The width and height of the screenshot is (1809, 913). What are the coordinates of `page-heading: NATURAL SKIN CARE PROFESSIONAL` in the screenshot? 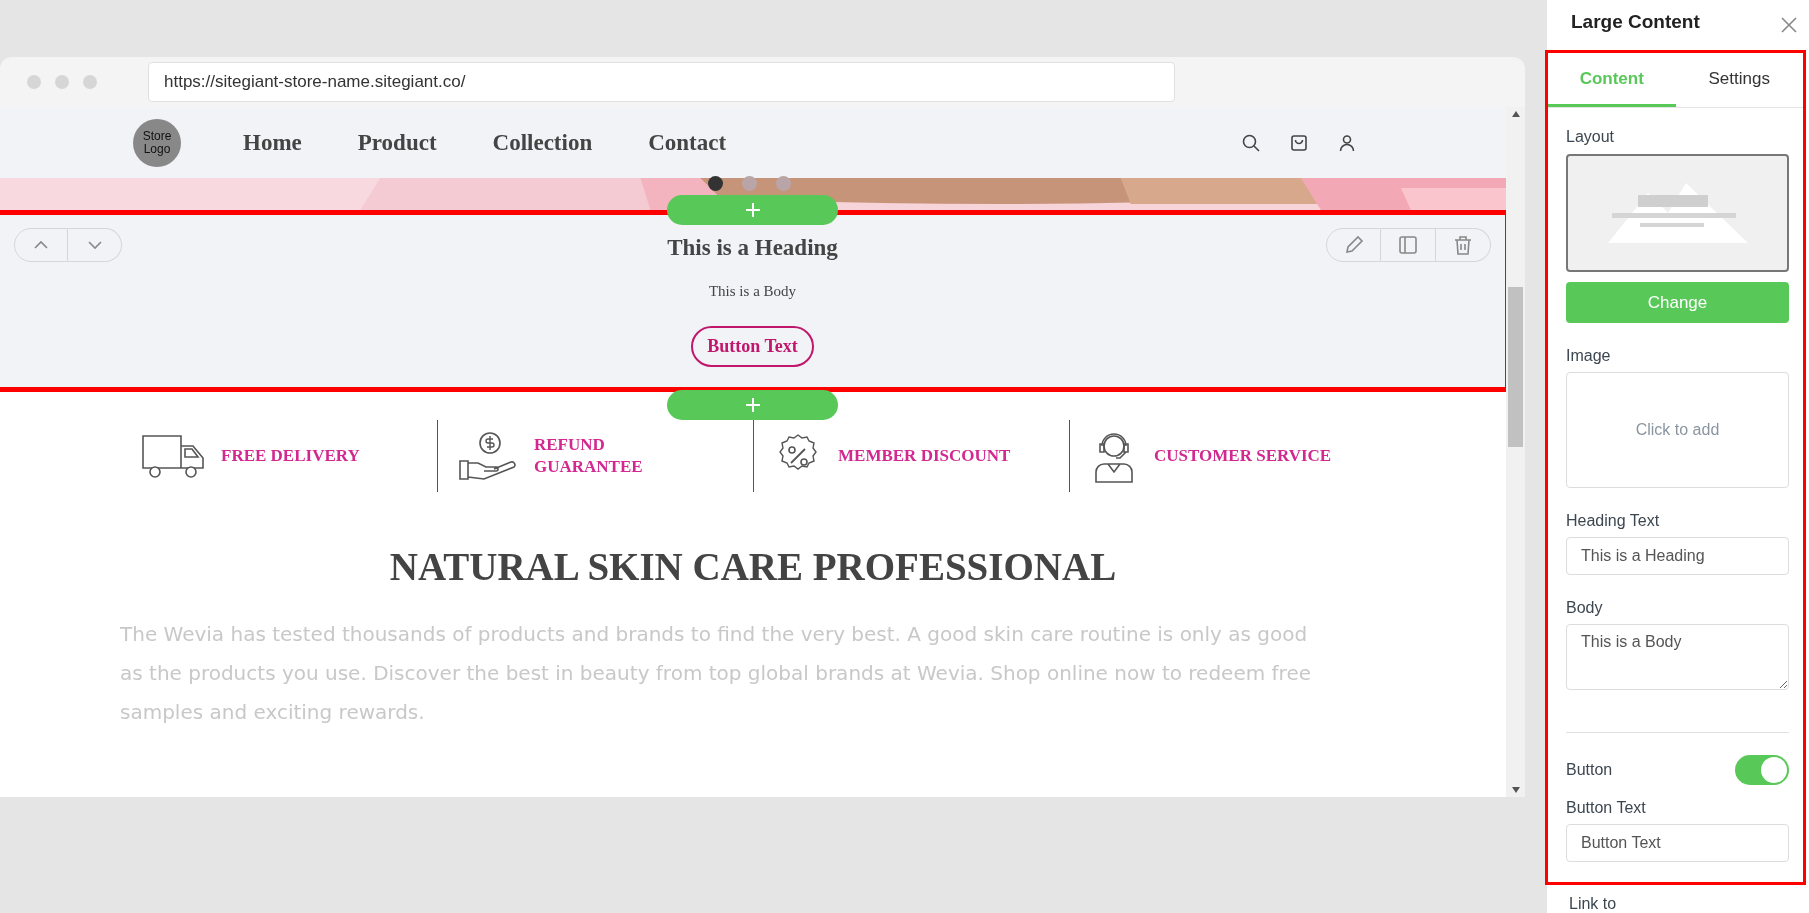 It's located at (753, 566).